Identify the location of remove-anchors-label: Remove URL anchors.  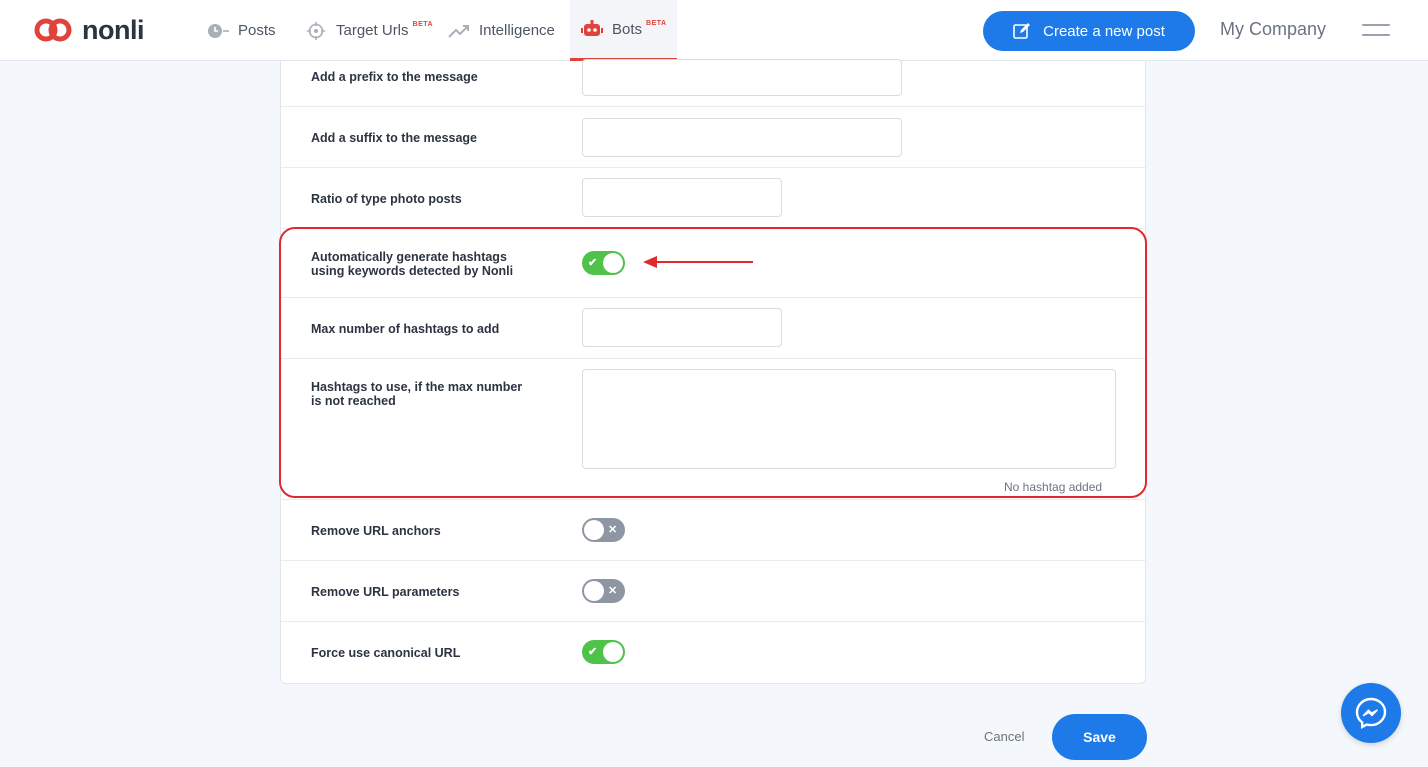
(376, 531).